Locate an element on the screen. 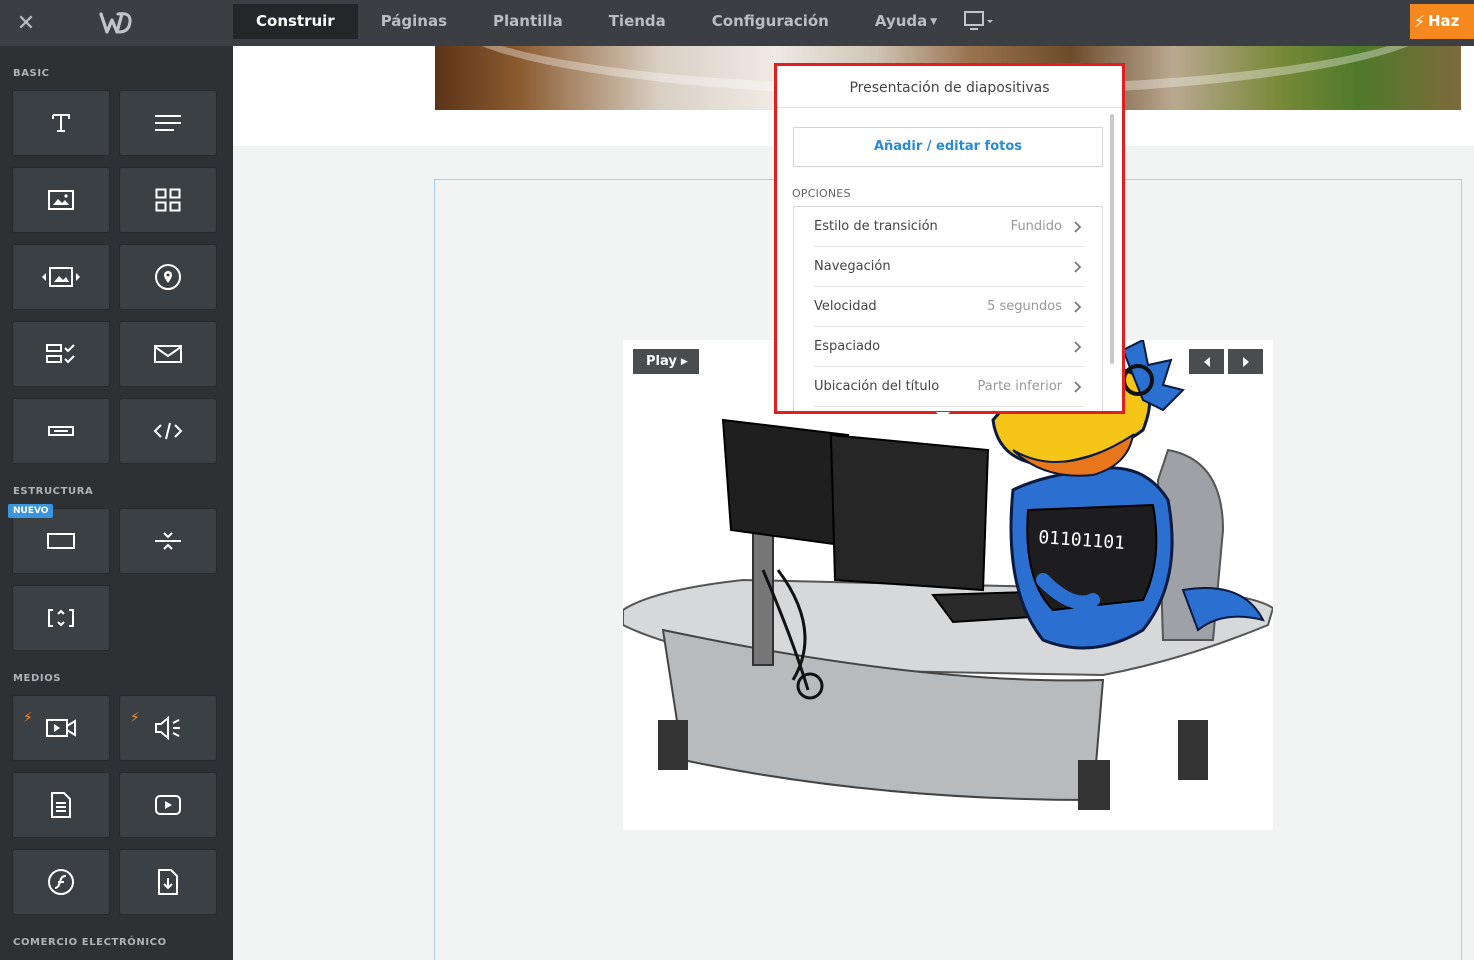  option-transition-style: Estilo de transición Fundido is located at coordinates (949, 227).